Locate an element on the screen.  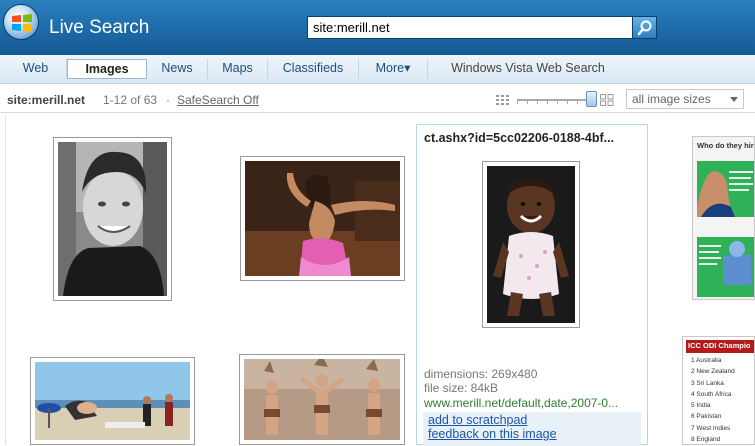
ad2-row: 2 New Zealand is located at coordinates (713, 372).